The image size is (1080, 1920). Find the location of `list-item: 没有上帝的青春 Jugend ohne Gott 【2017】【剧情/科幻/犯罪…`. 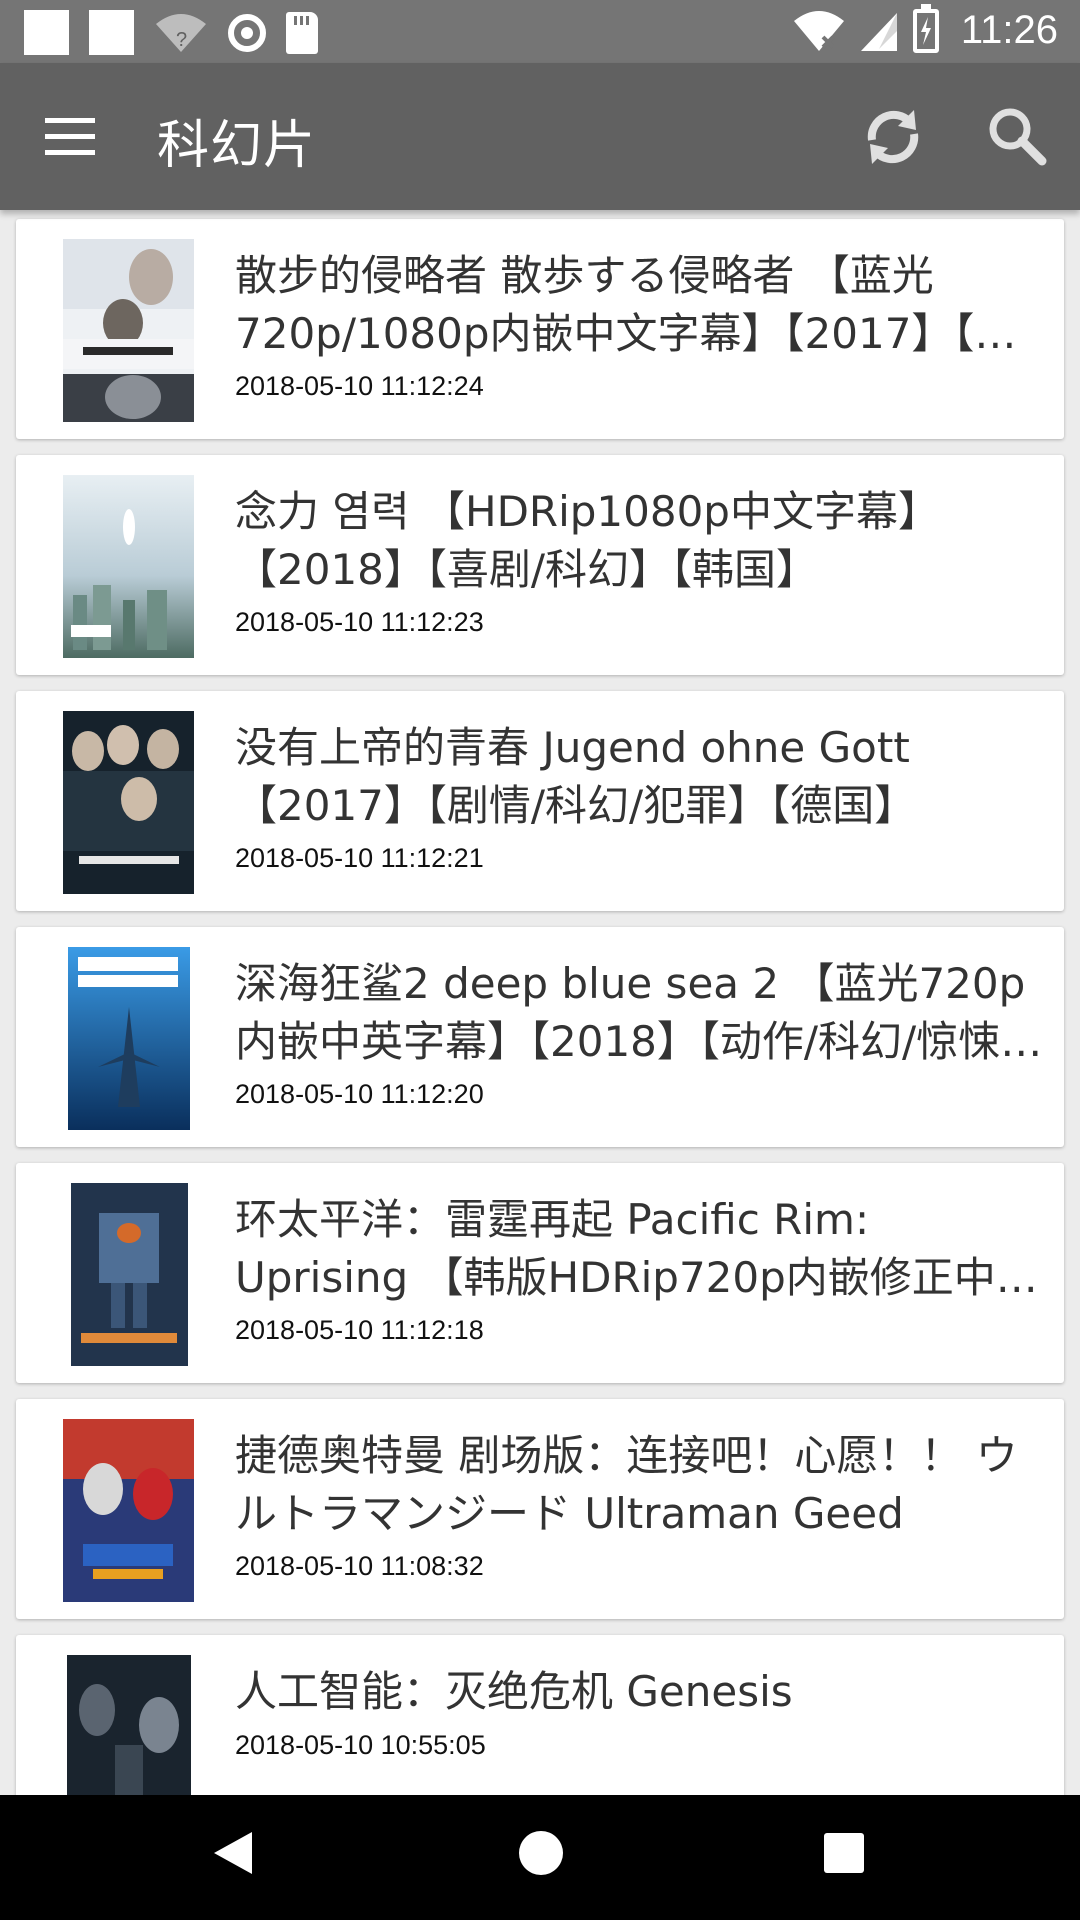

list-item: 没有上帝的青春 Jugend ohne Gott 【2017】【剧情/科幻/犯罪… is located at coordinates (540, 801).